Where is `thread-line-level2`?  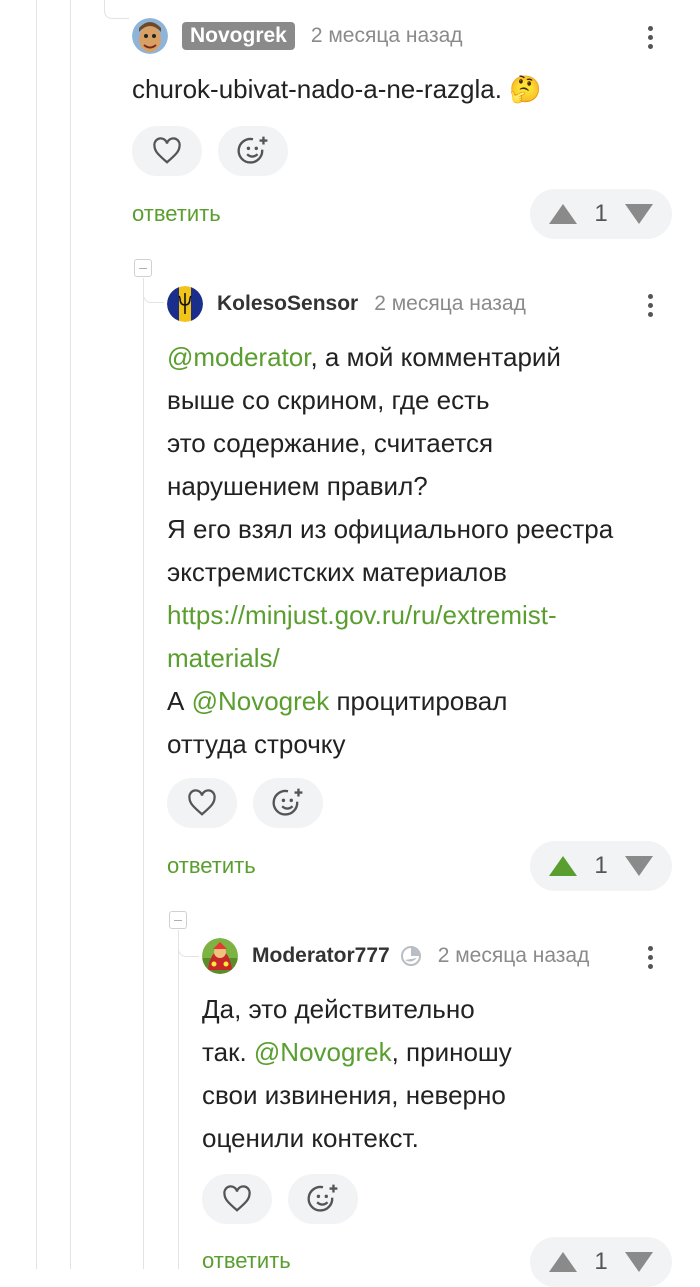
thread-line-level2 is located at coordinates (70, 634).